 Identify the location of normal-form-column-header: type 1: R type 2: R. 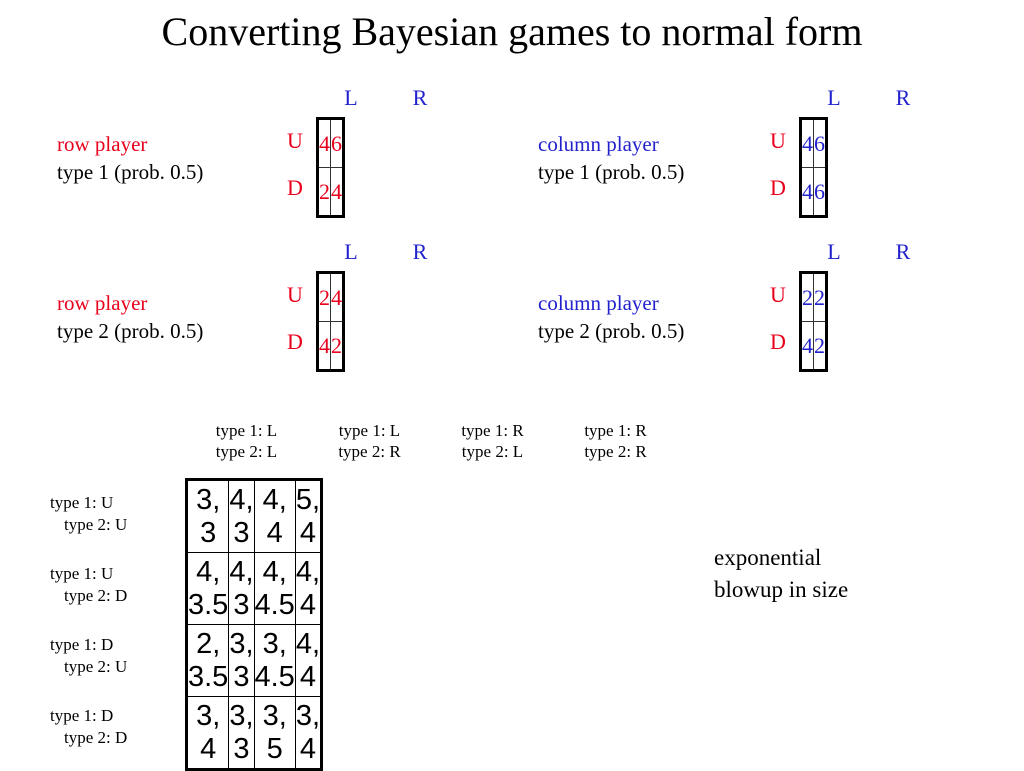
(615, 441).